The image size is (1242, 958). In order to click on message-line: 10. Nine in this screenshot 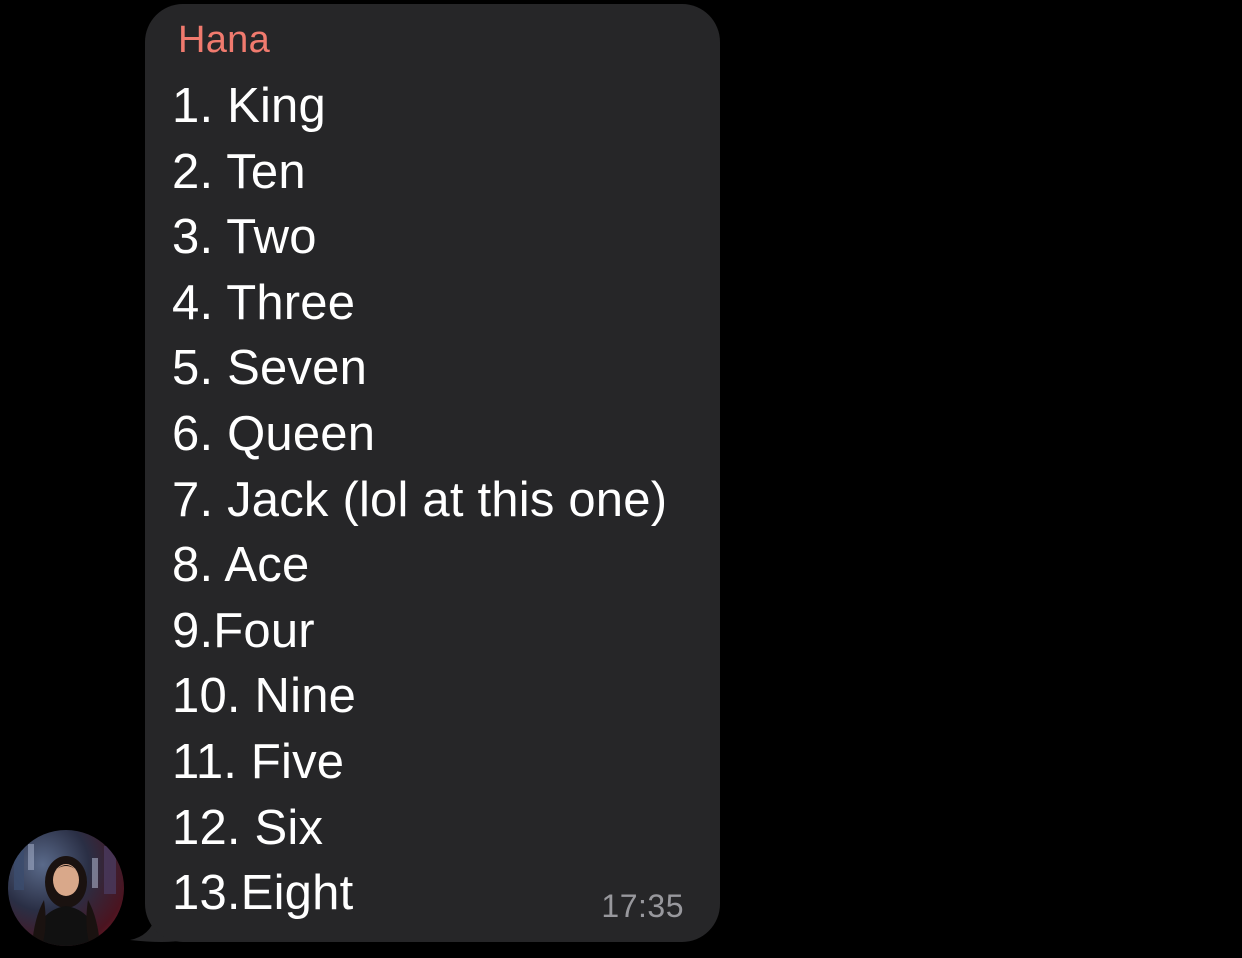, I will do `click(264, 696)`.